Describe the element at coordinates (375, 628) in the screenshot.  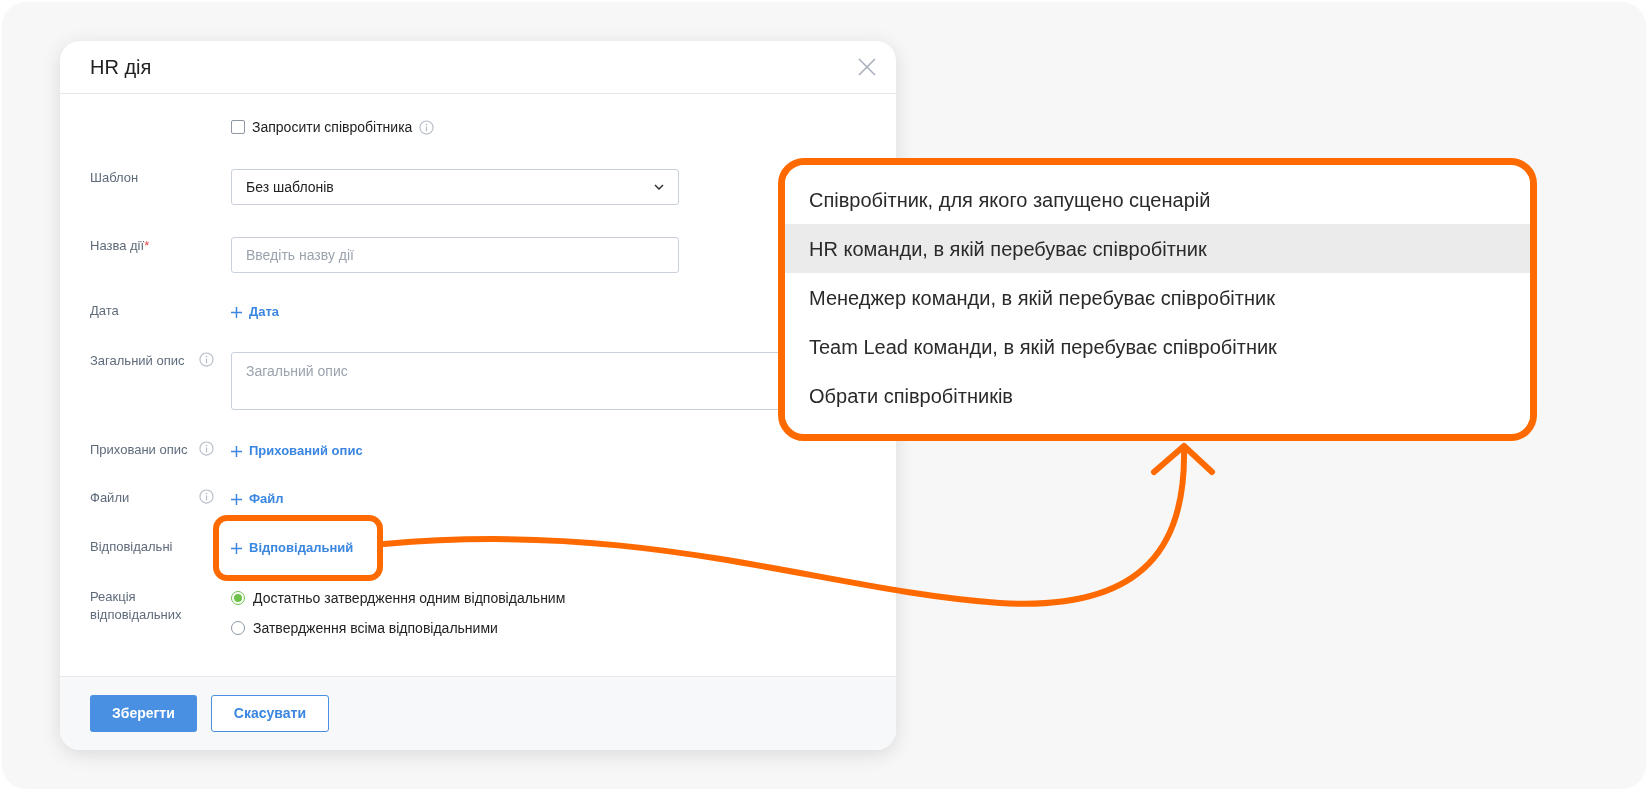
I see `radio-label: Затвердження всіма відповідальними` at that location.